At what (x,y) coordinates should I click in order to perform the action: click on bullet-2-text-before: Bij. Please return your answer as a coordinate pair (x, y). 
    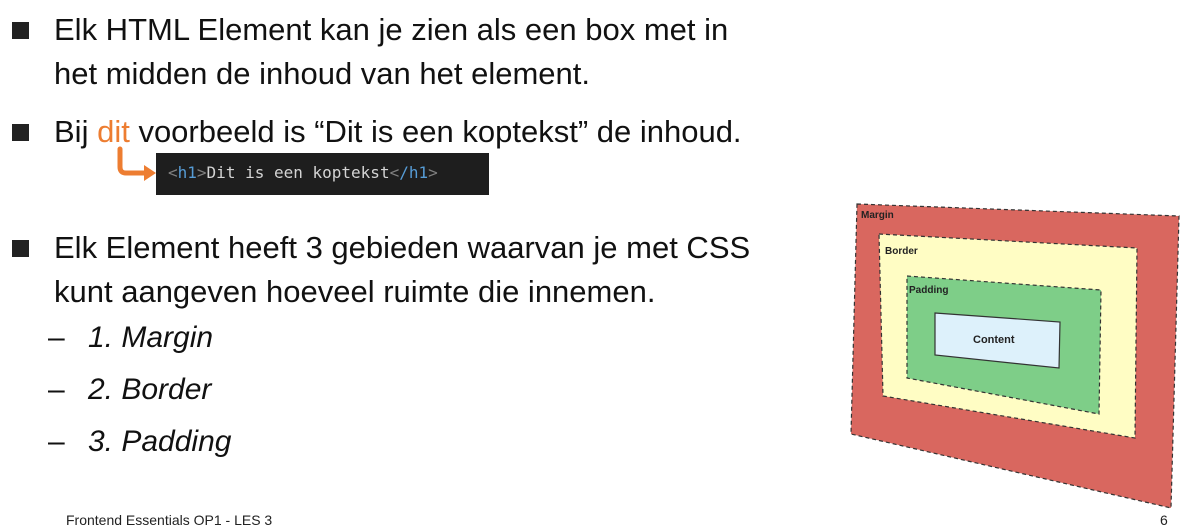
    Looking at the image, I should click on (76, 131).